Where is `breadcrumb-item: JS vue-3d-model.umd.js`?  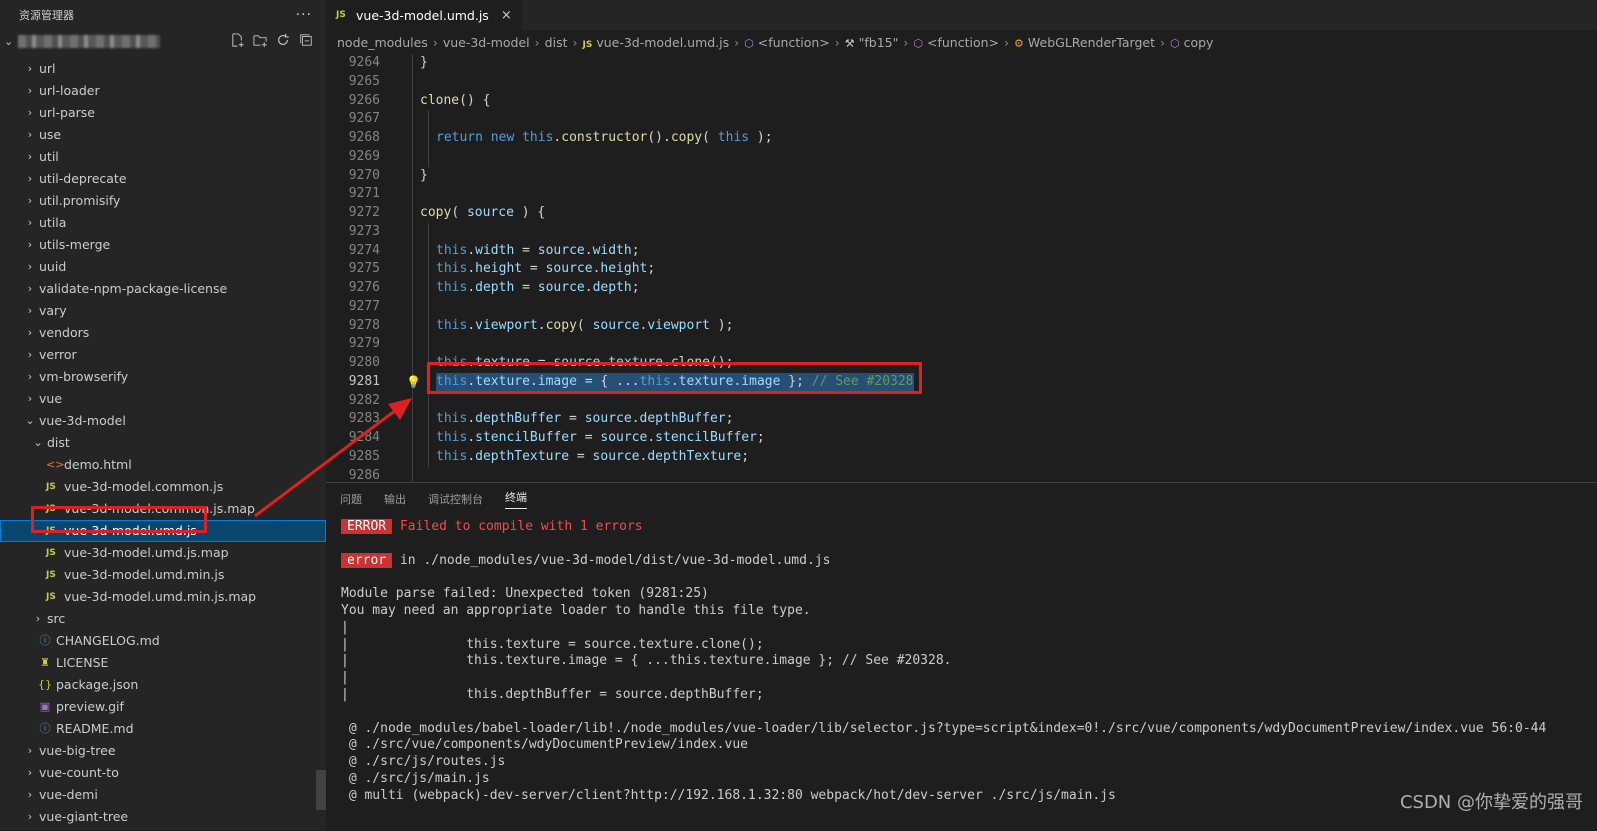 breadcrumb-item: JS vue-3d-model.umd.js is located at coordinates (655, 42).